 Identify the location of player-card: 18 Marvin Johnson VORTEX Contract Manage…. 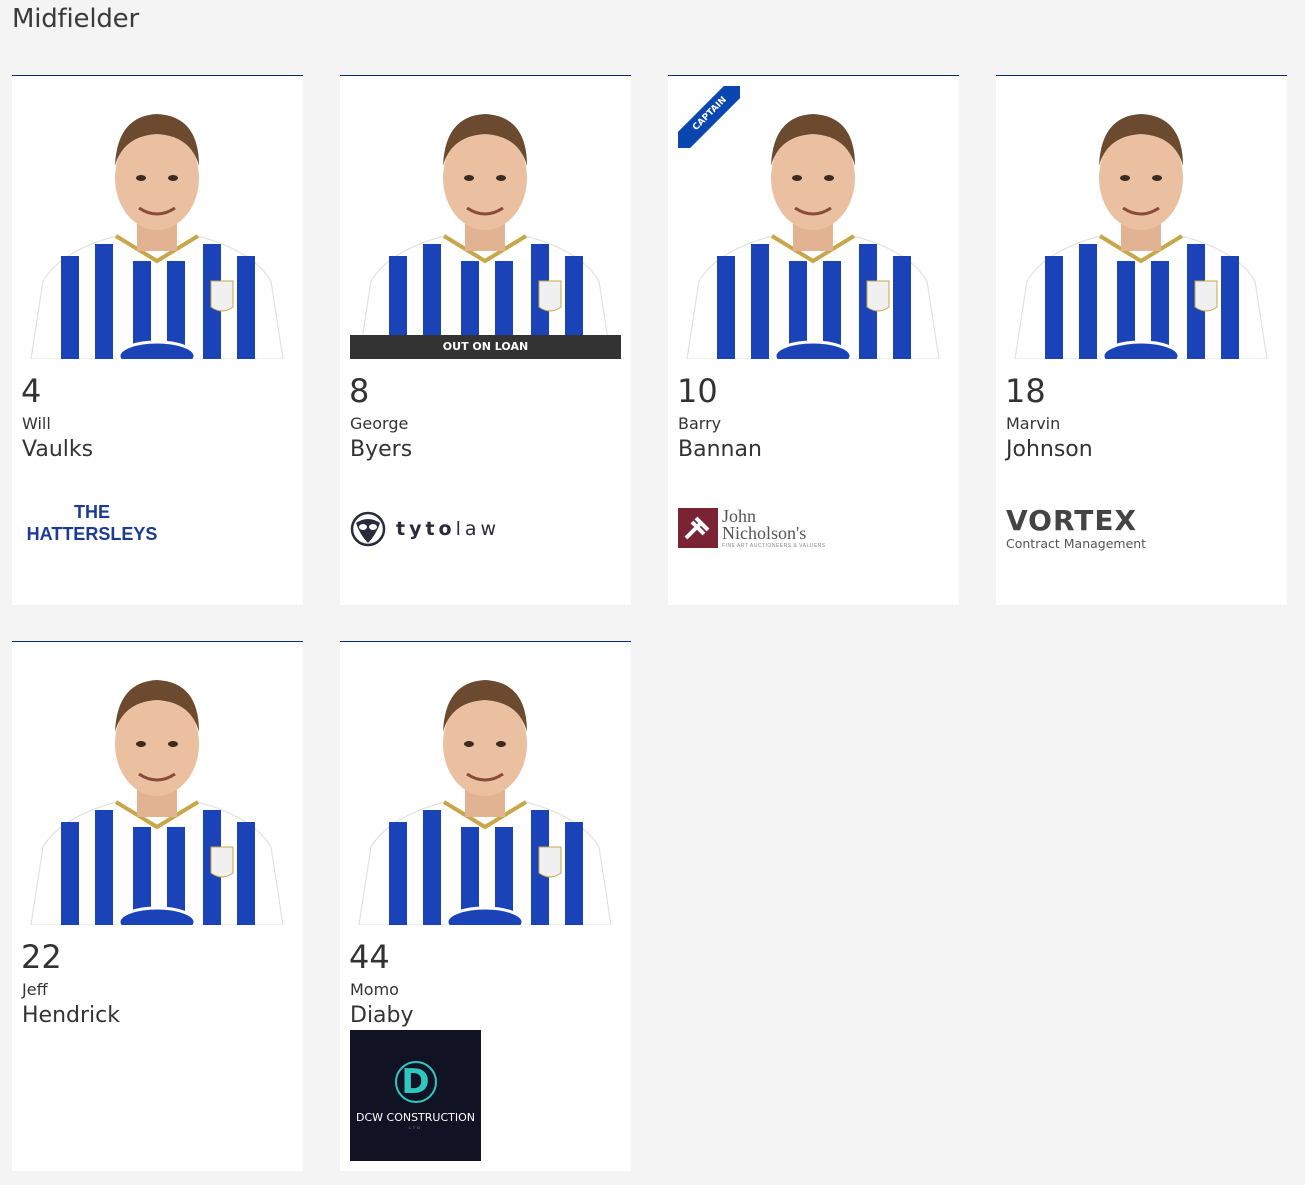
(1141, 340).